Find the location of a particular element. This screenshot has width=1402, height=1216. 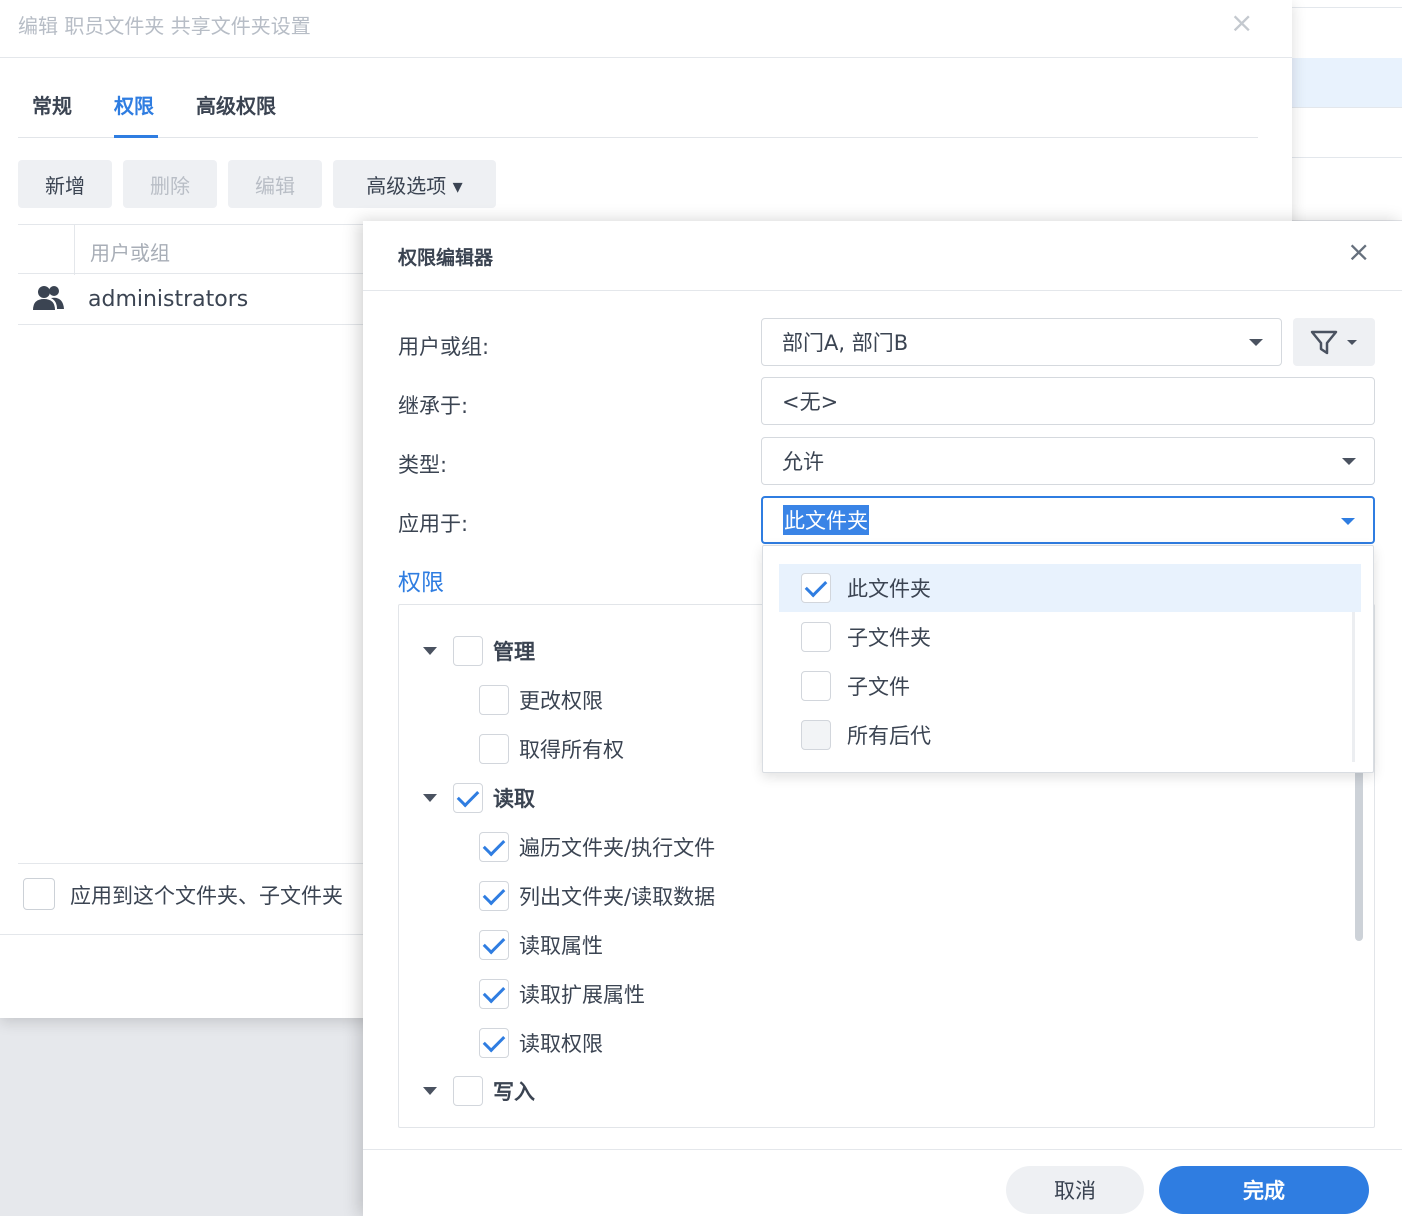

dropdown-option-label: 子文件 is located at coordinates (878, 687).